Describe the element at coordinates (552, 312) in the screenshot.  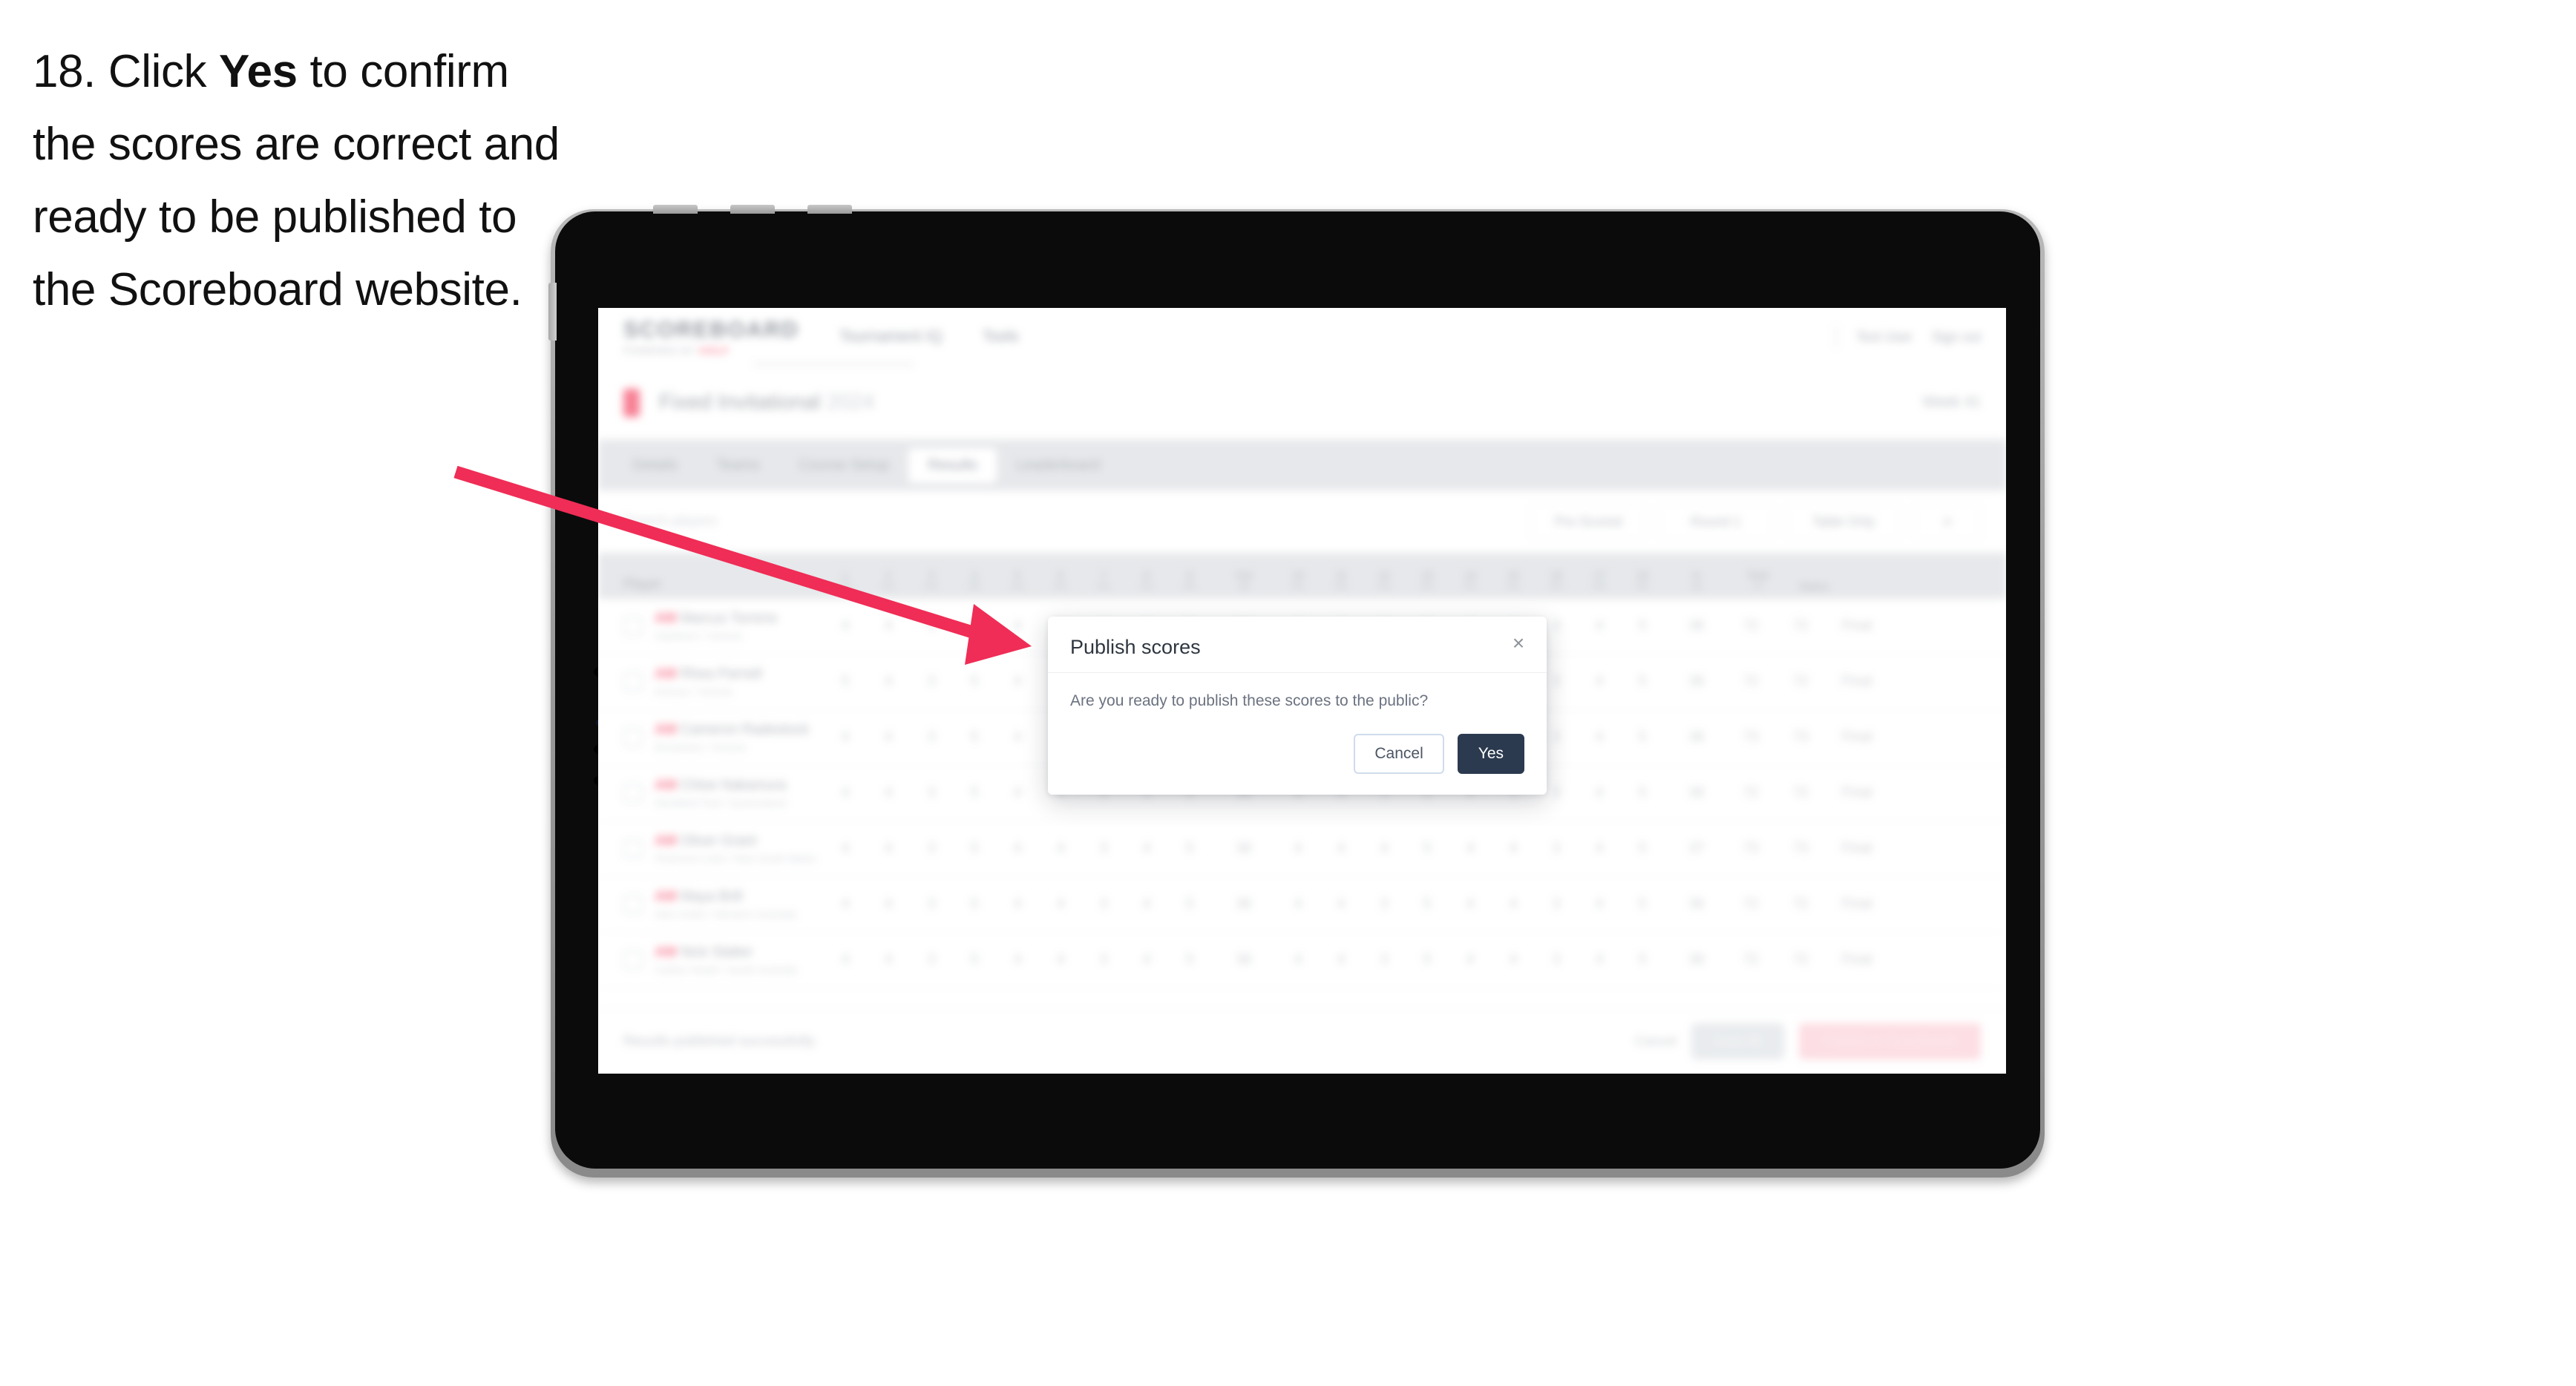
I see `tablet-side-button` at that location.